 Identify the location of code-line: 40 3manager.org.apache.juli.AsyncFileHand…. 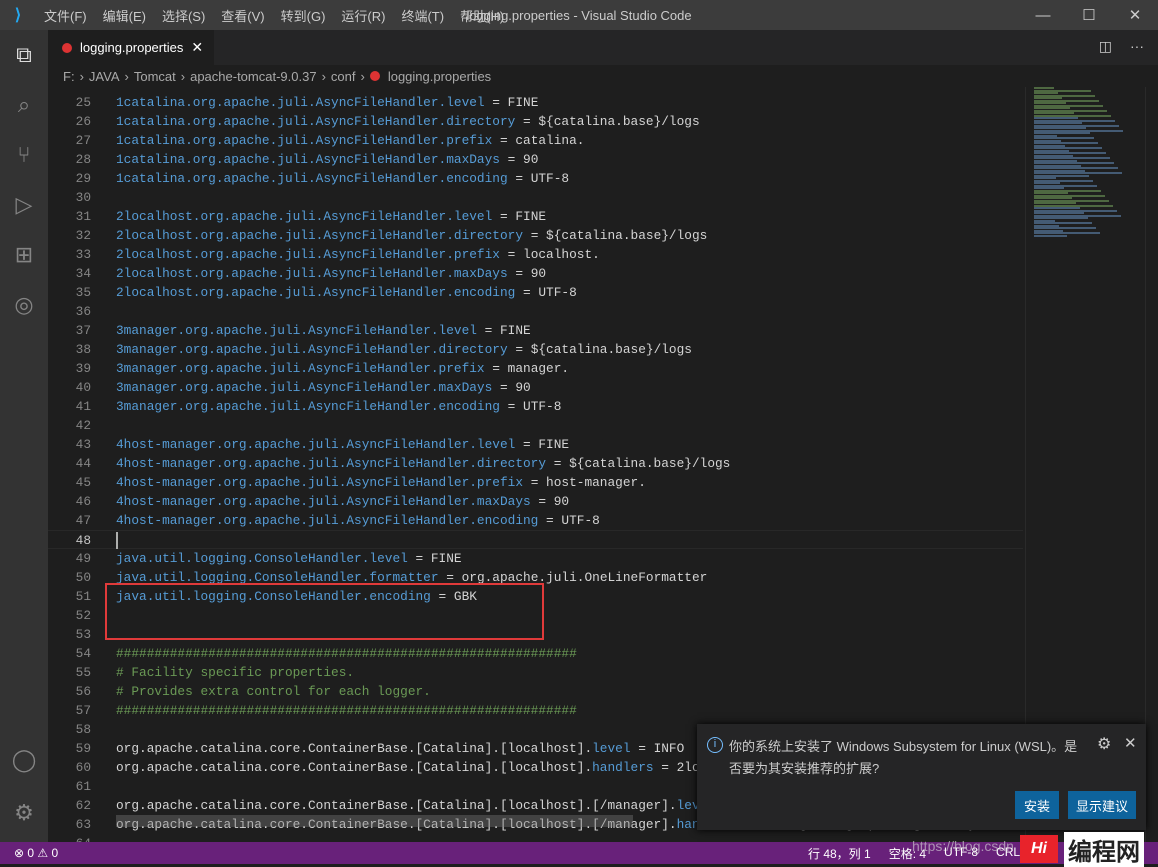
(535, 387).